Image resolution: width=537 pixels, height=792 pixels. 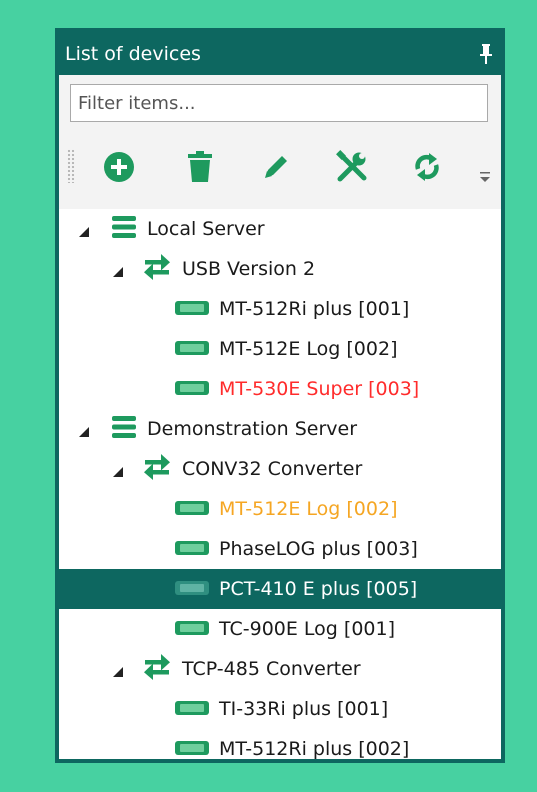 I want to click on device-label: TC-900E Log [001], so click(x=307, y=629).